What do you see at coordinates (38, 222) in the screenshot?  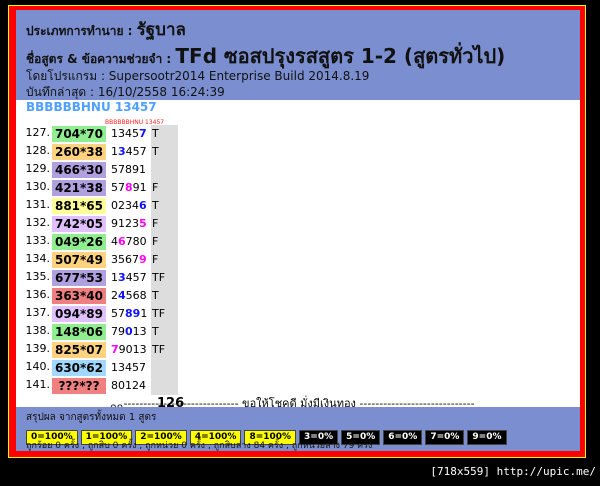 I see `row-number: 132.` at bounding box center [38, 222].